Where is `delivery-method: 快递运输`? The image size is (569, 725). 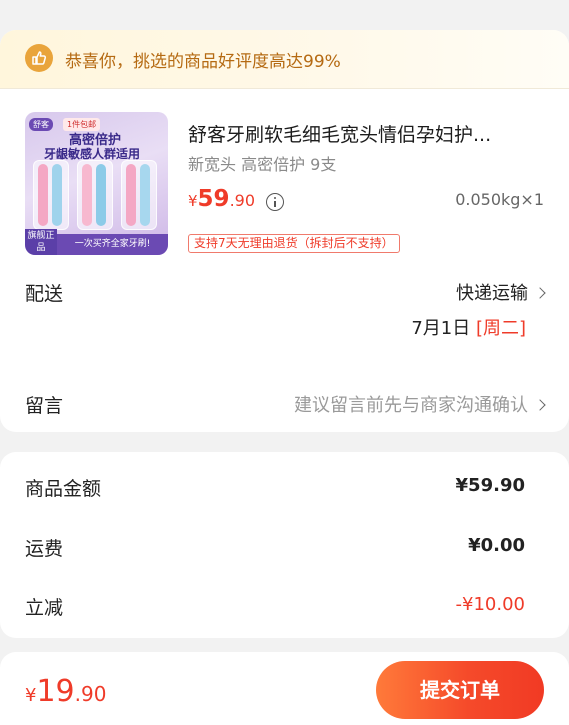
delivery-method: 快递运输 is located at coordinates (501, 292).